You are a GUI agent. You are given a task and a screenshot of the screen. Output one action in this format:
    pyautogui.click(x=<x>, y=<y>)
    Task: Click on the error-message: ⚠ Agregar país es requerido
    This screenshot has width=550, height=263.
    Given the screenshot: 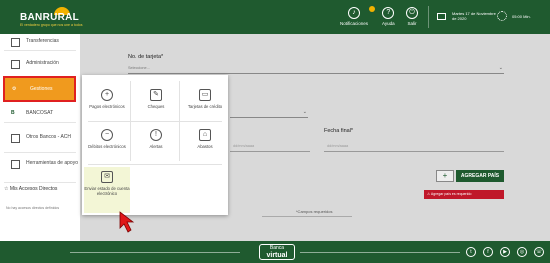 What is the action you would take?
    pyautogui.click(x=464, y=194)
    